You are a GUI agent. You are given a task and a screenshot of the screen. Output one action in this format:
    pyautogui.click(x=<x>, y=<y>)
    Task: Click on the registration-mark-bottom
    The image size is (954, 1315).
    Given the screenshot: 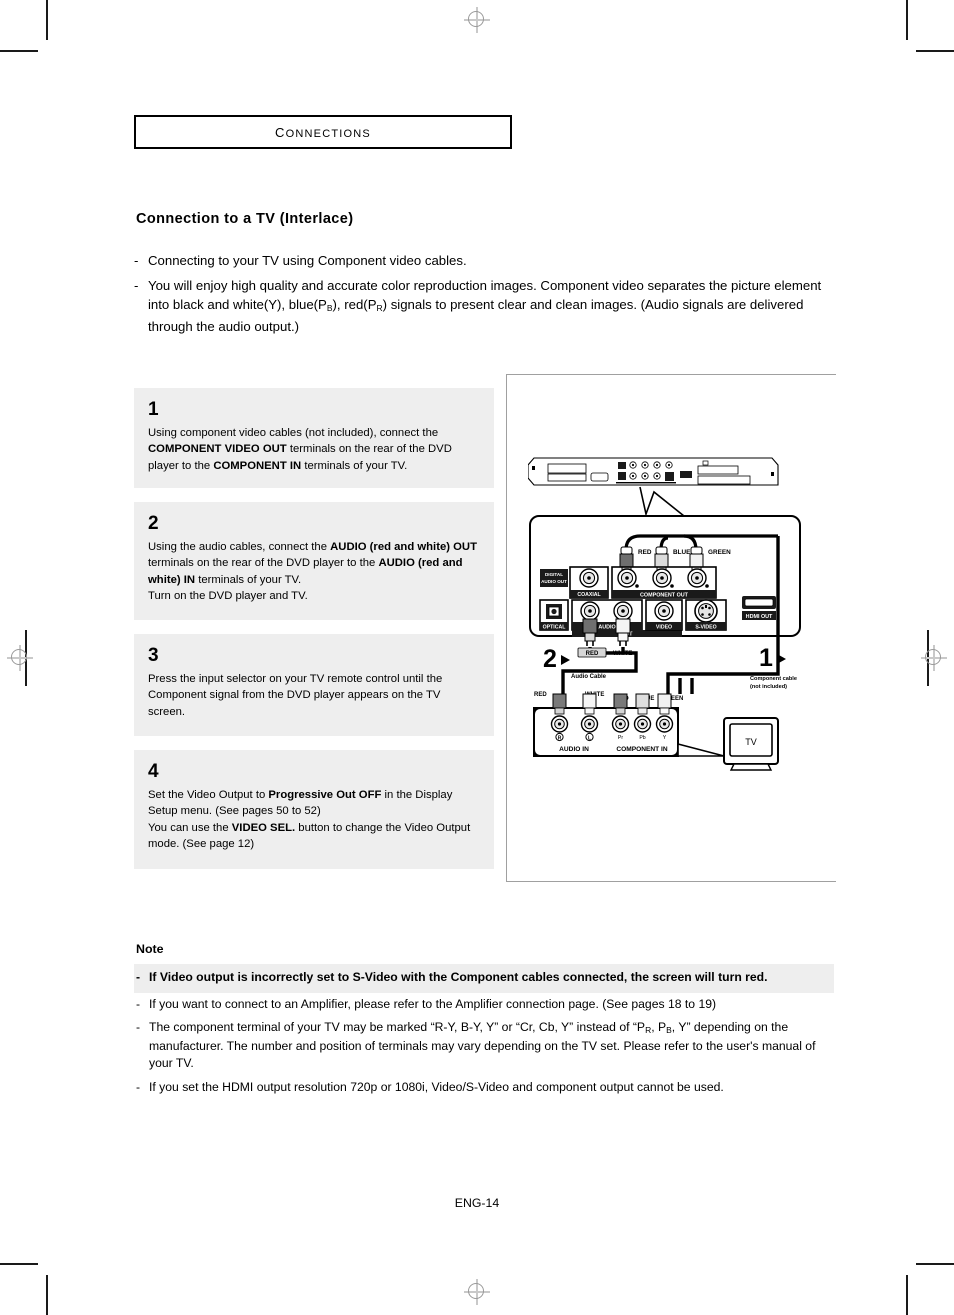 What is the action you would take?
    pyautogui.click(x=477, y=1292)
    